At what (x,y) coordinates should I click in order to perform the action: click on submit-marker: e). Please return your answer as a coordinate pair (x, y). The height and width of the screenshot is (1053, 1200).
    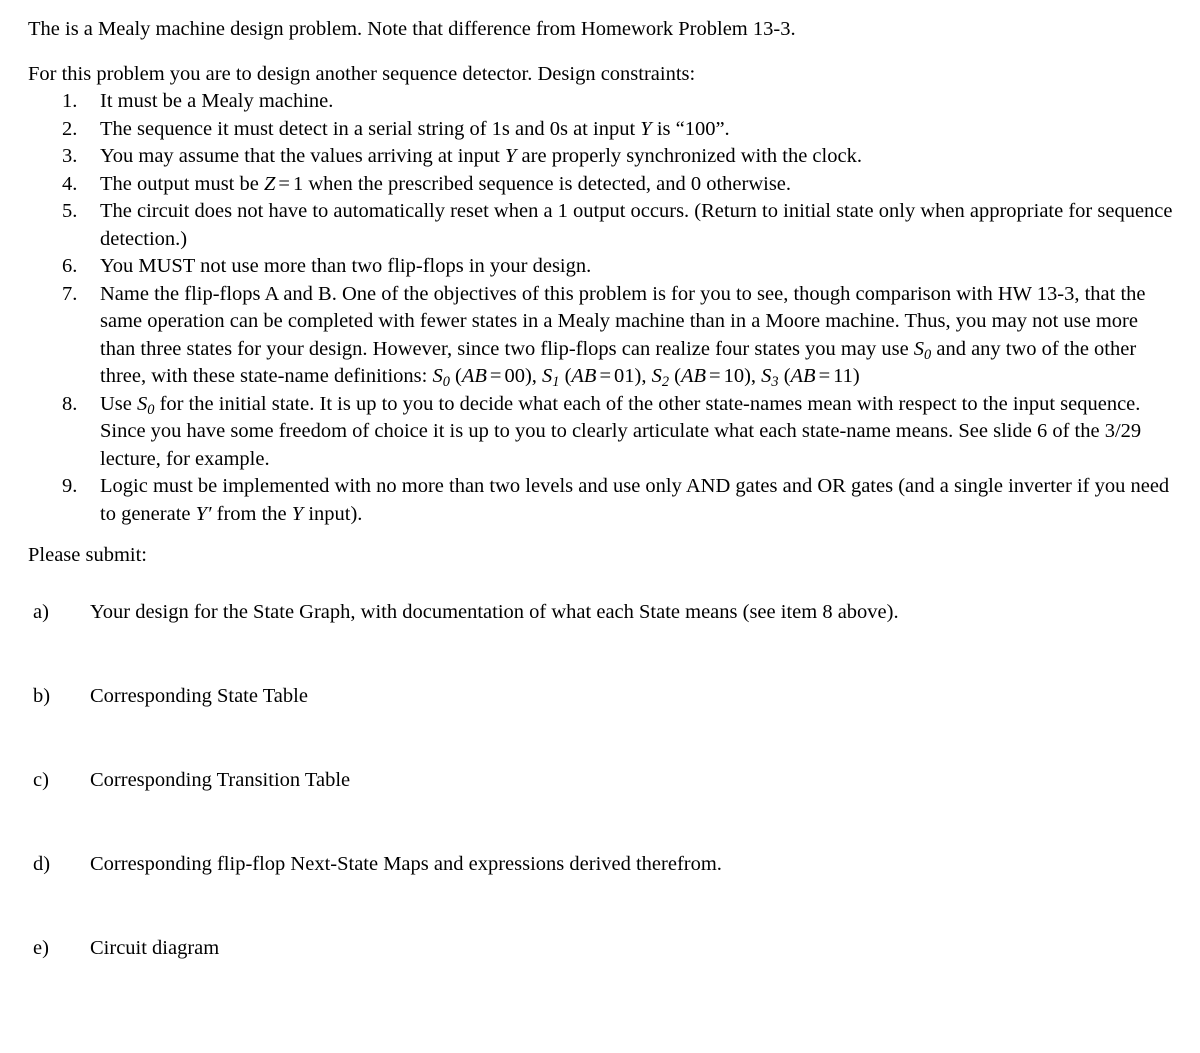
    Looking at the image, I should click on (41, 947).